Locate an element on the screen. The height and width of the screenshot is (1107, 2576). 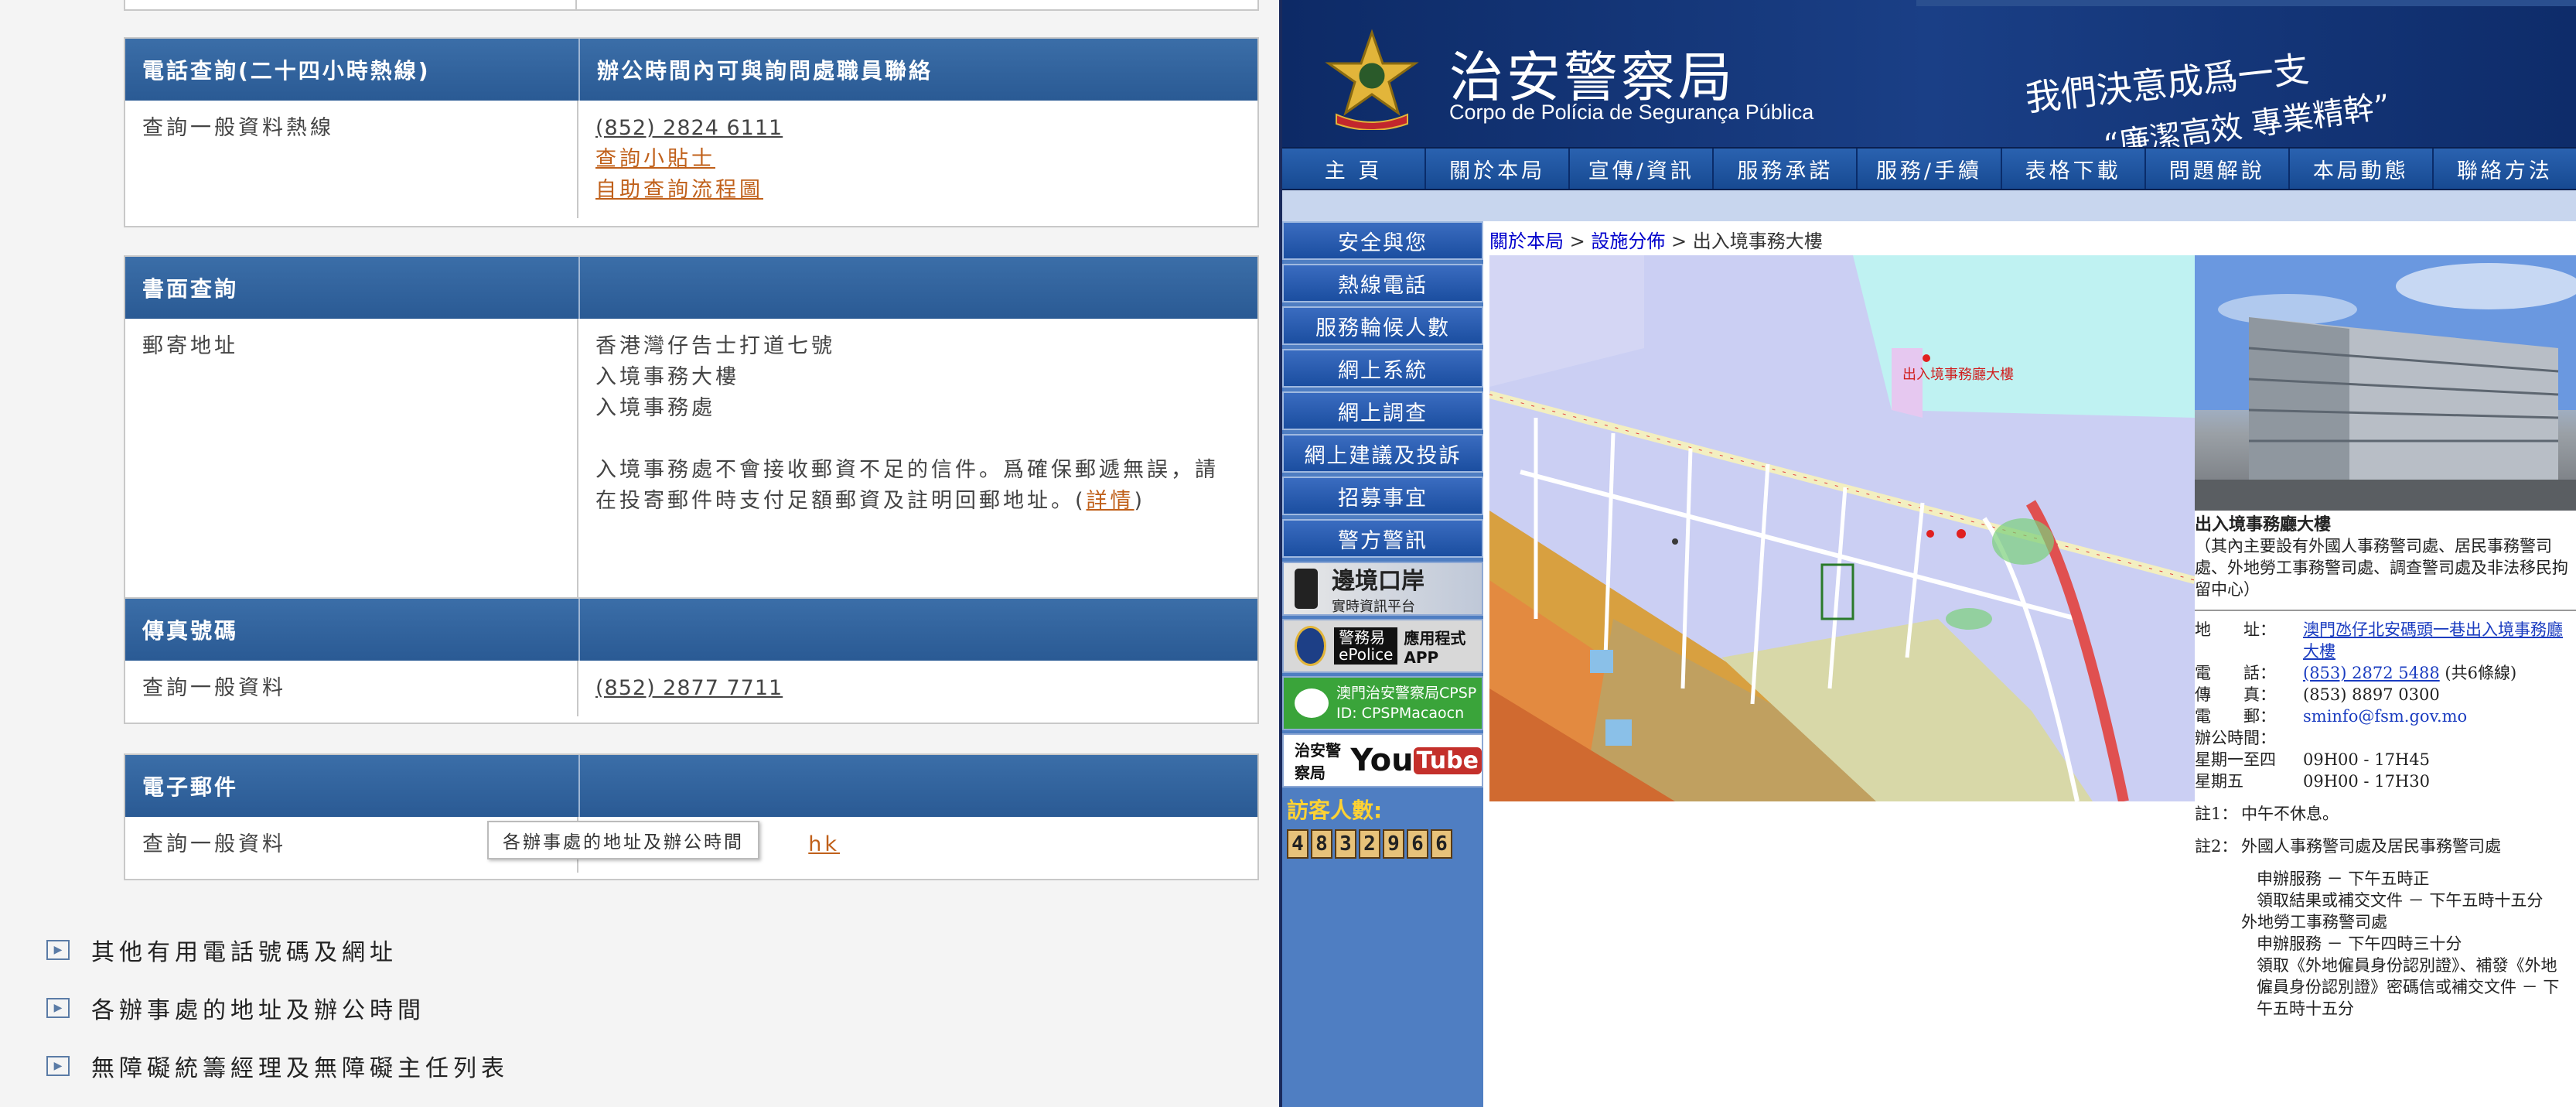
accordion-label: 無障礙統籌經理及無障礙主任列表 is located at coordinates (300, 1068).